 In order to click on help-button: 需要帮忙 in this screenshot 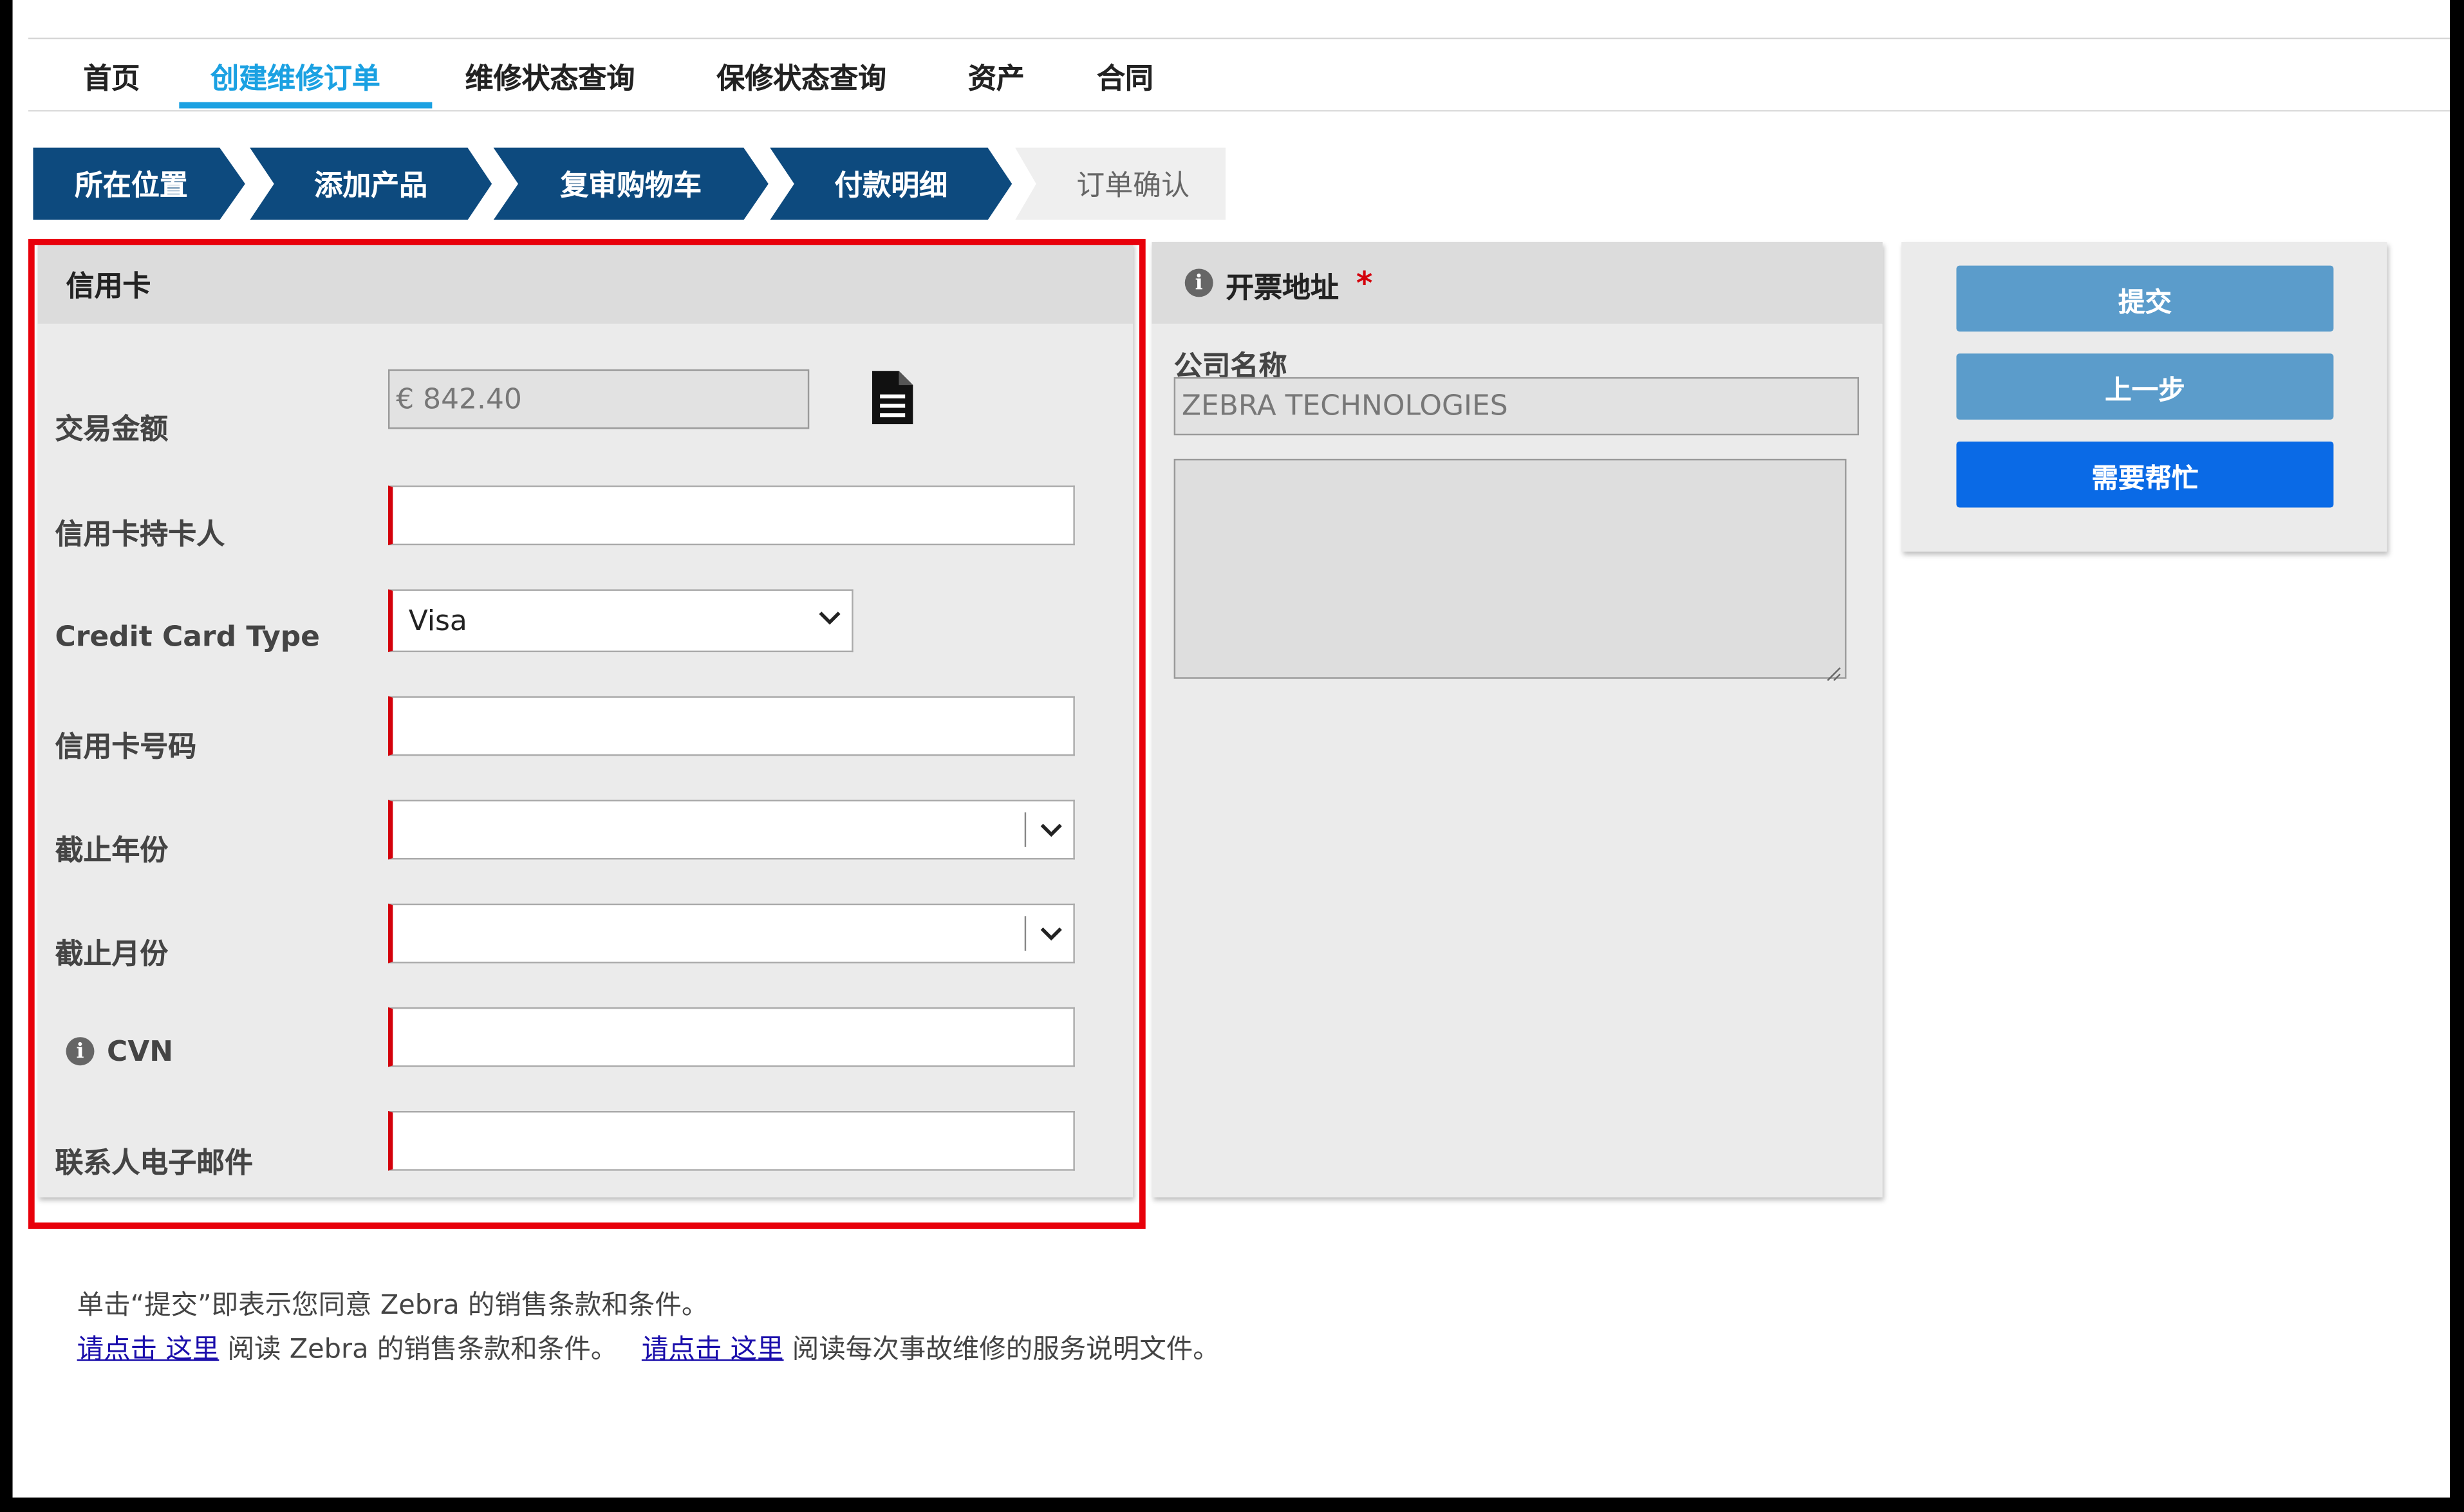, I will do `click(2145, 475)`.